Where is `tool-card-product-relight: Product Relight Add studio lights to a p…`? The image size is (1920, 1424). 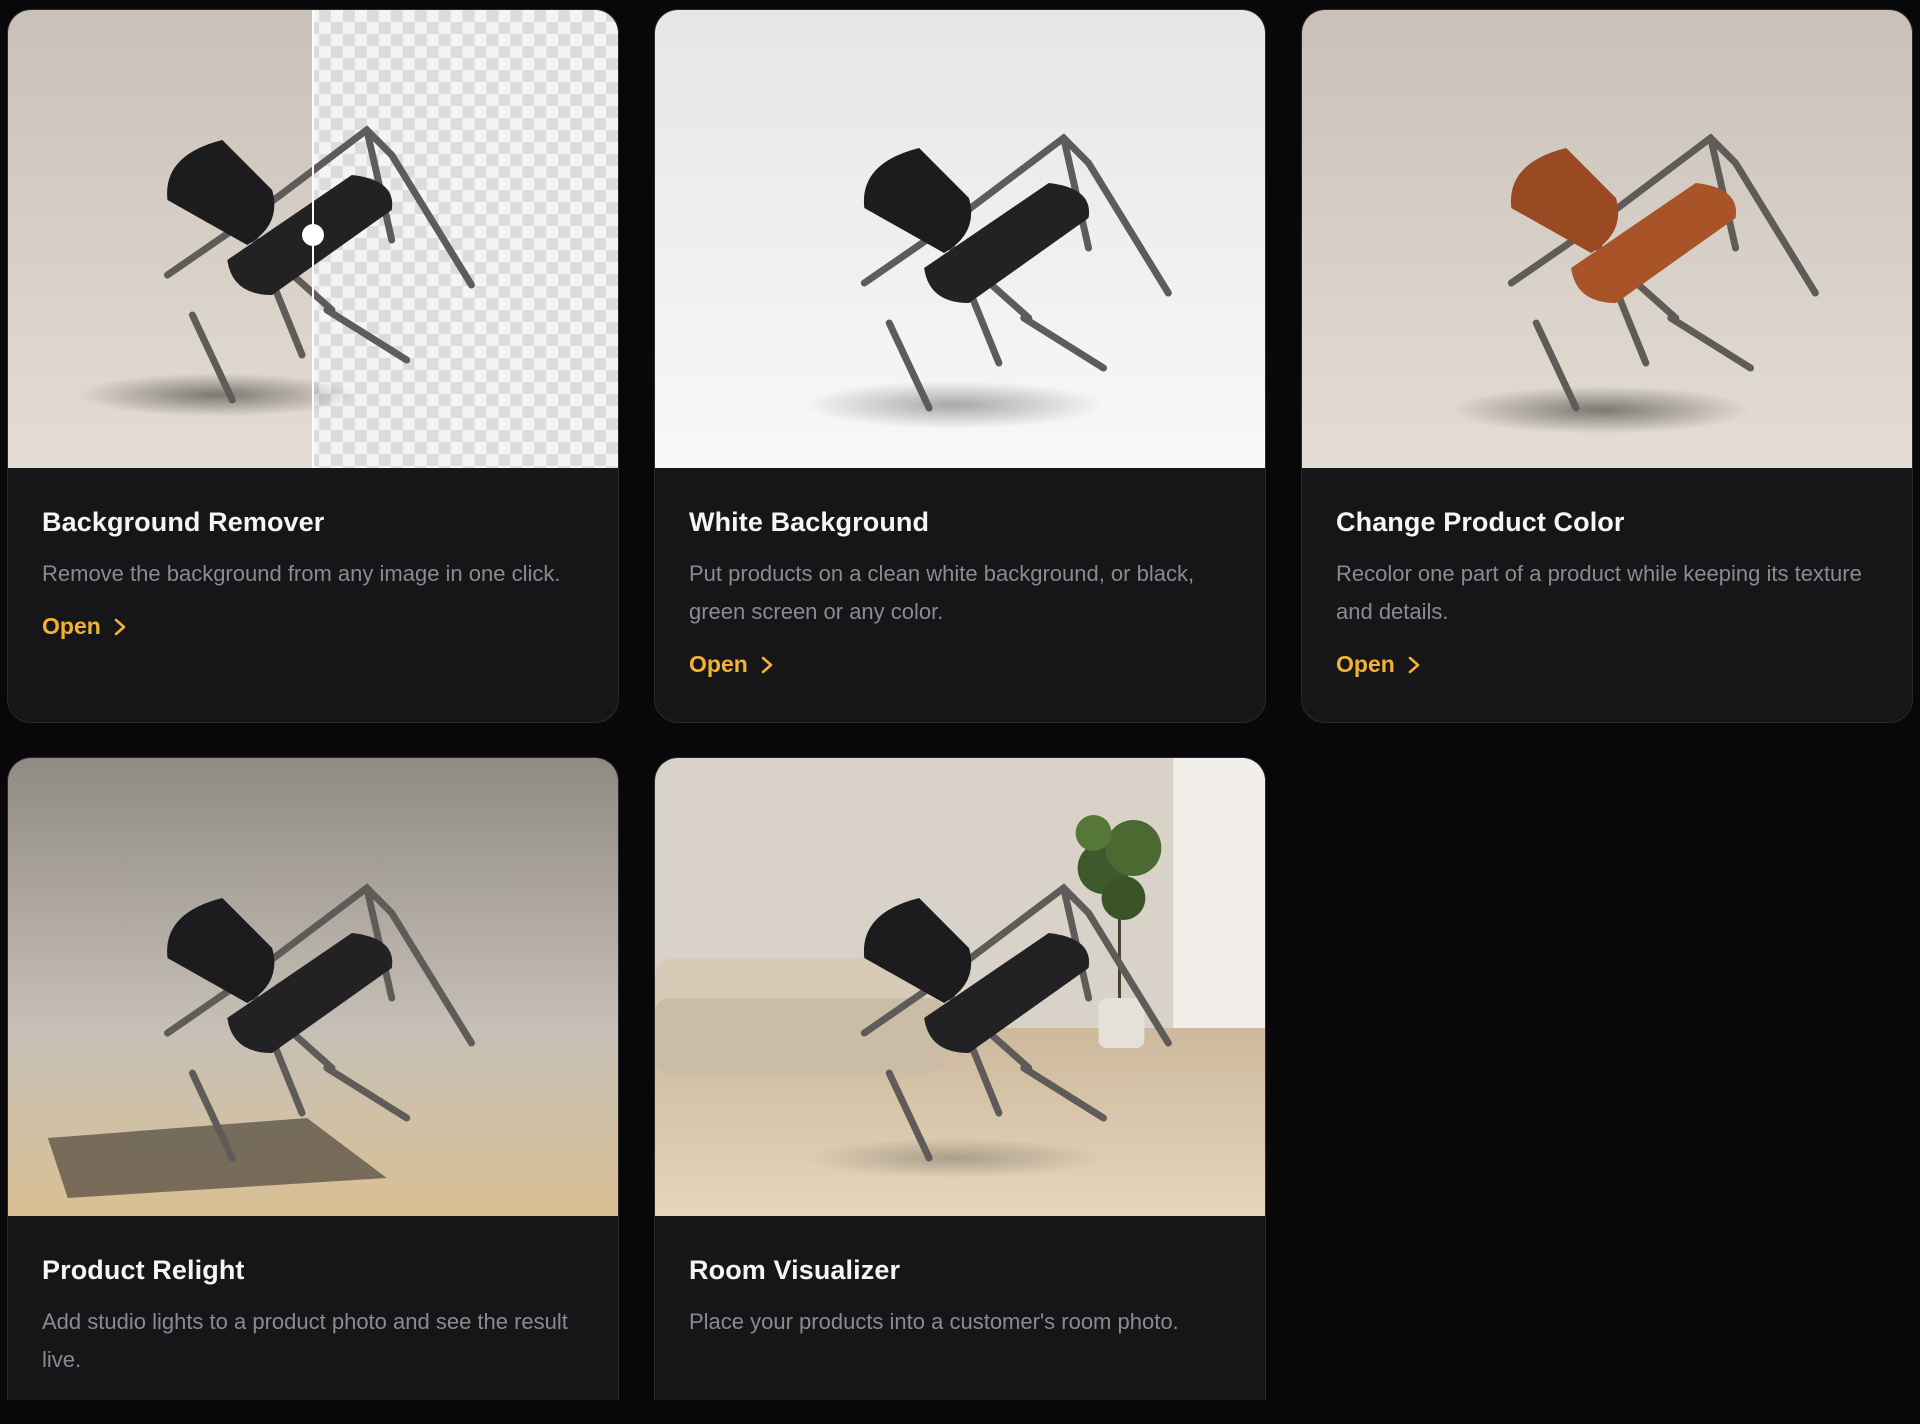
tool-card-product-relight: Product Relight Add studio lights to a p… is located at coordinates (313, 1078).